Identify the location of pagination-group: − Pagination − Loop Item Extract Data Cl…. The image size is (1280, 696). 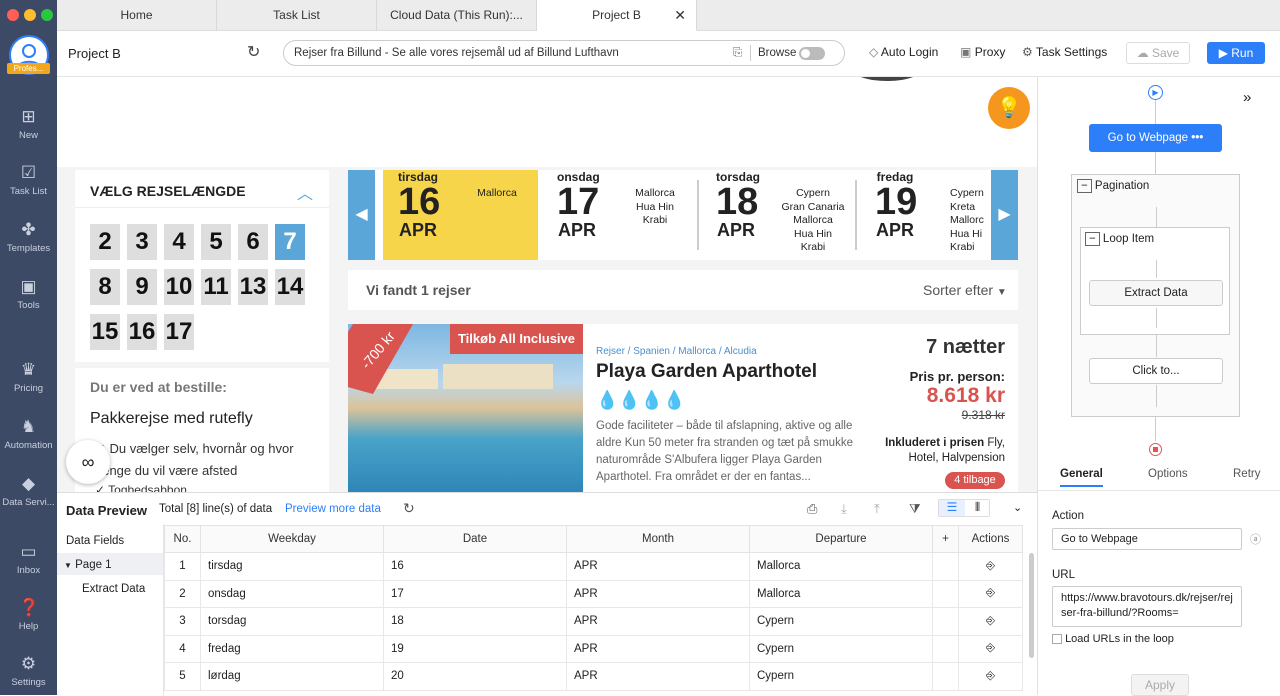
(1155, 295).